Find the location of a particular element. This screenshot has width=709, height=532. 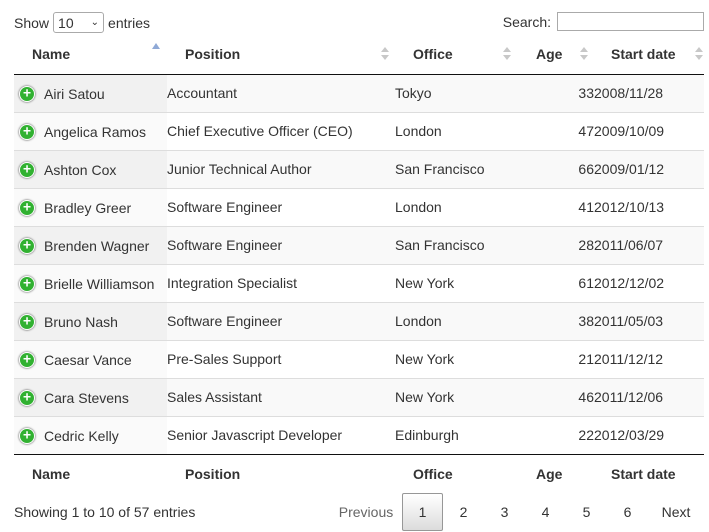

column-header-label: Name is located at coordinates (51, 54).